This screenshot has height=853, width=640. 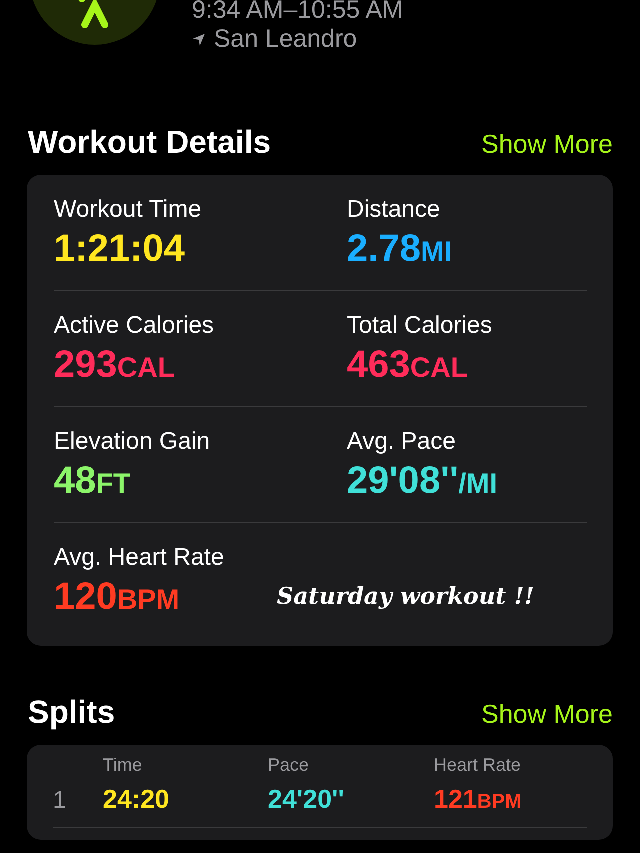 I want to click on section-title: Workout Details, so click(x=149, y=142).